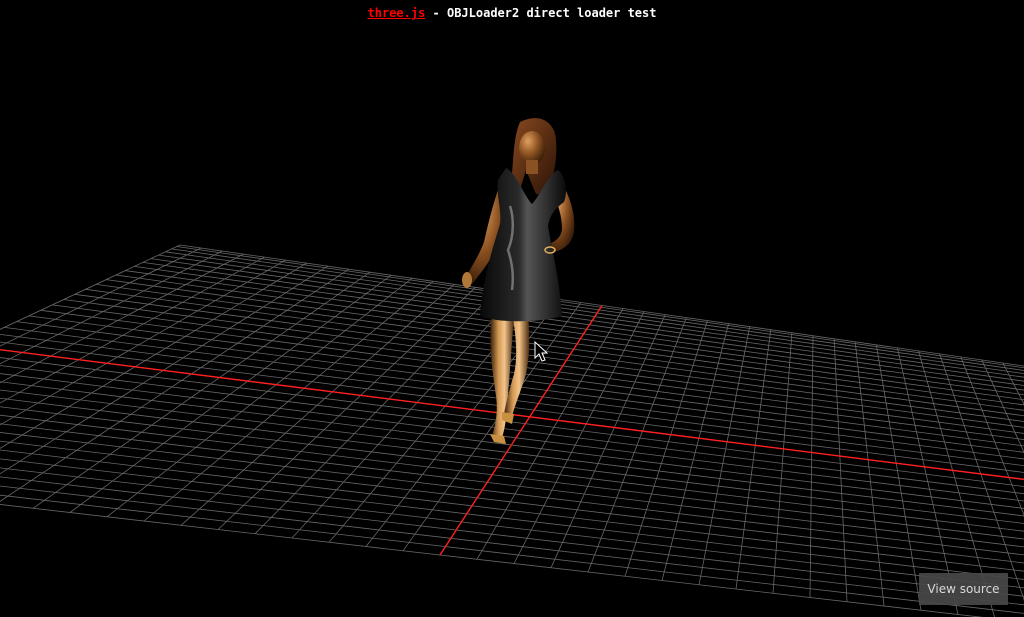 Image resolution: width=1024 pixels, height=617 pixels. I want to click on page-title: - OBJLoader2 direct loader test, so click(541, 13).